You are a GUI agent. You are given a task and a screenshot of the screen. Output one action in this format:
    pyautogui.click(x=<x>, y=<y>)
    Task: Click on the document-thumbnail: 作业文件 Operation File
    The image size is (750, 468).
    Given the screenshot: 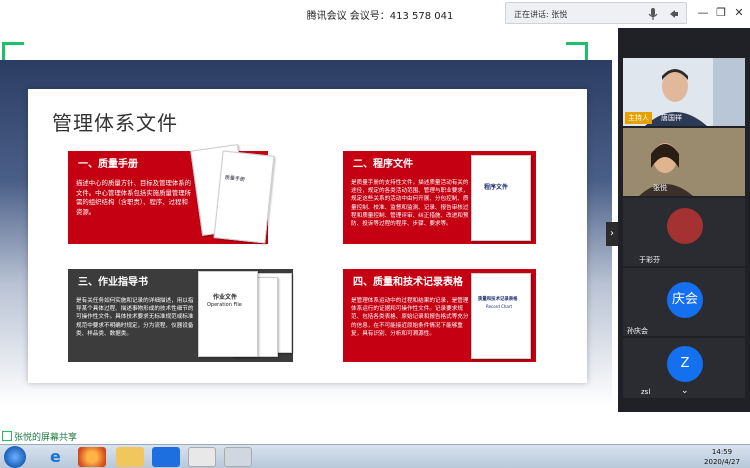 What is the action you would take?
    pyautogui.click(x=228, y=314)
    